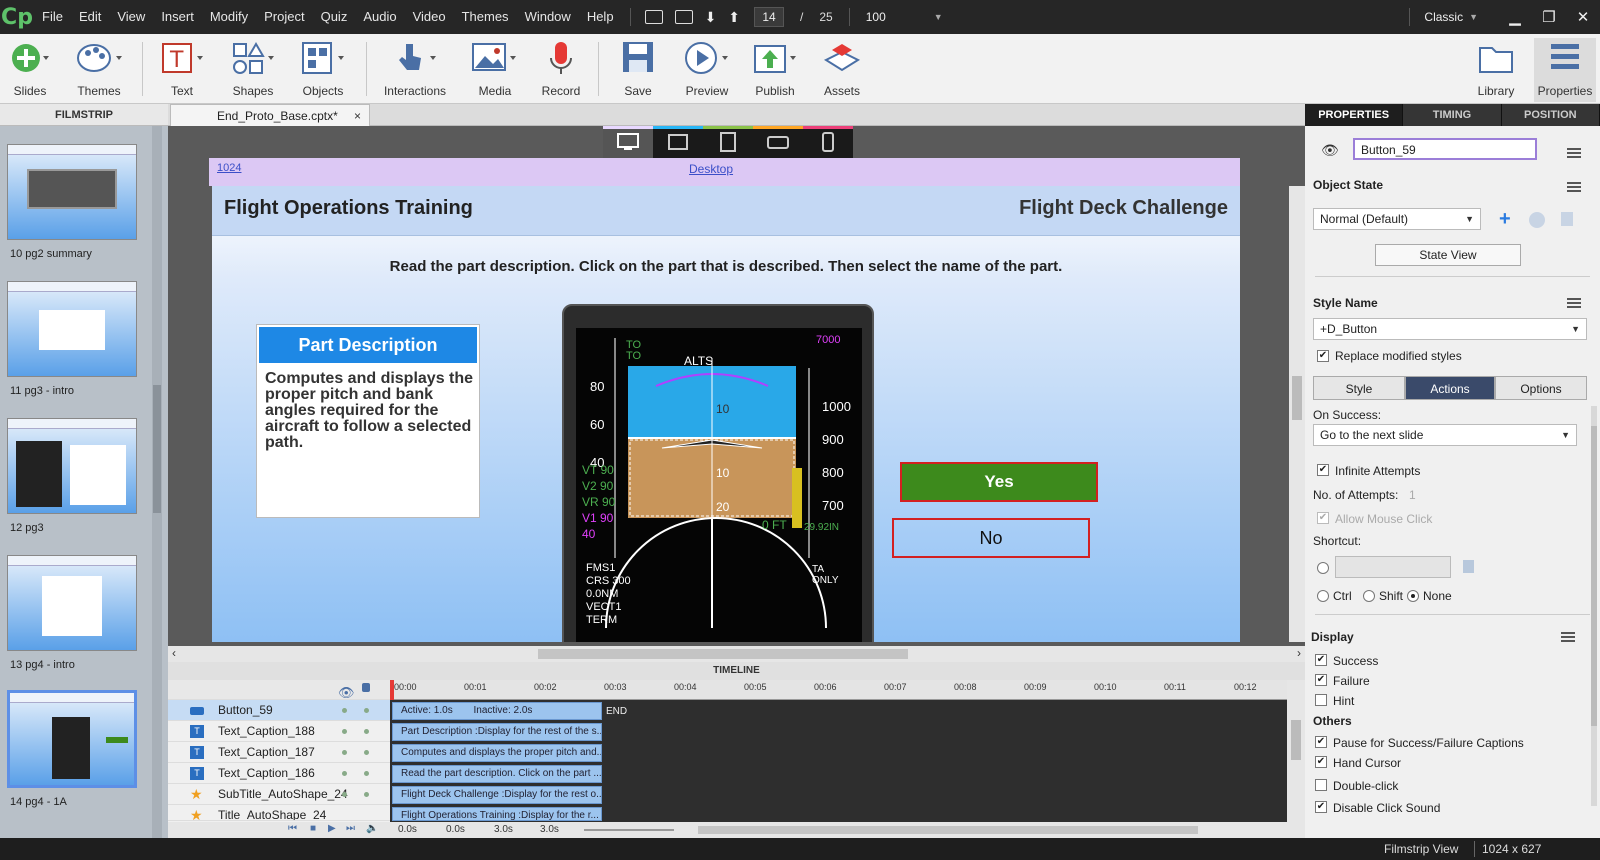  What do you see at coordinates (1323, 356) in the screenshot?
I see `replace-styles-checkbox: ✔` at bounding box center [1323, 356].